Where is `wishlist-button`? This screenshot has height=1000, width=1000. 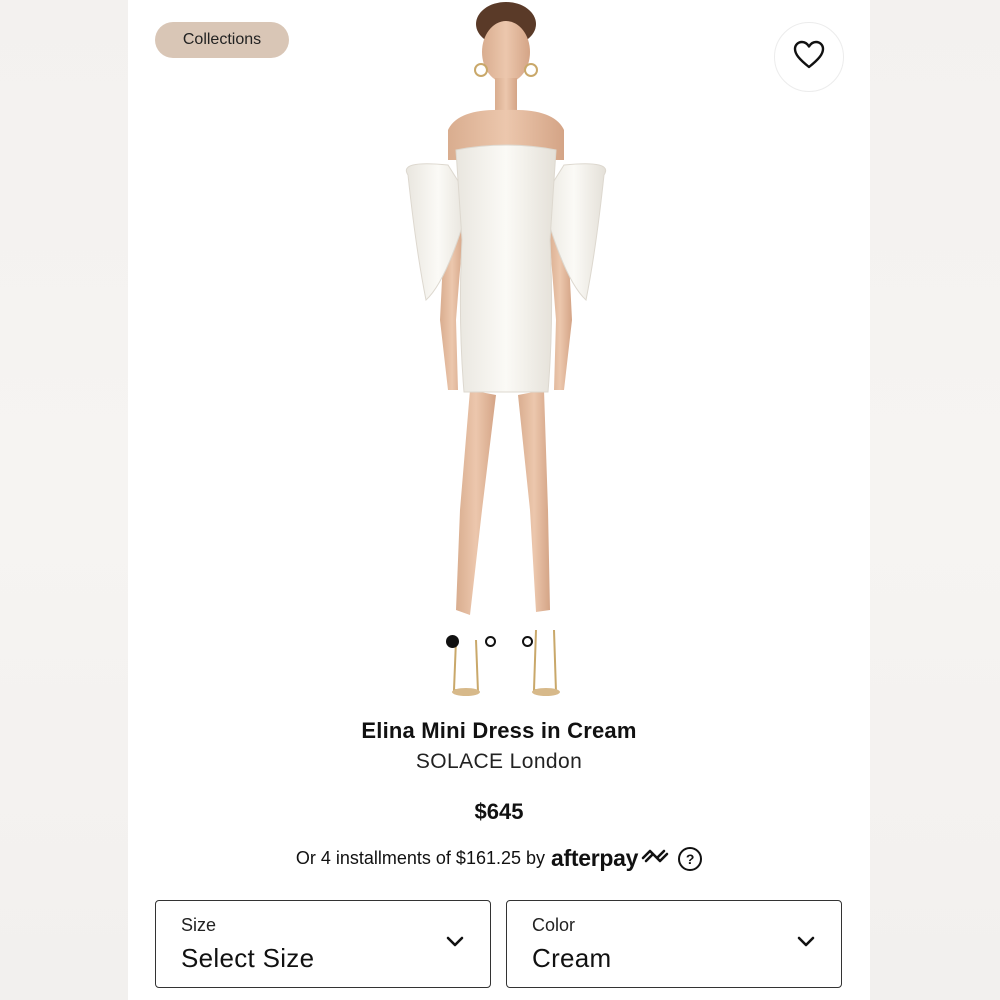
wishlist-button is located at coordinates (809, 57).